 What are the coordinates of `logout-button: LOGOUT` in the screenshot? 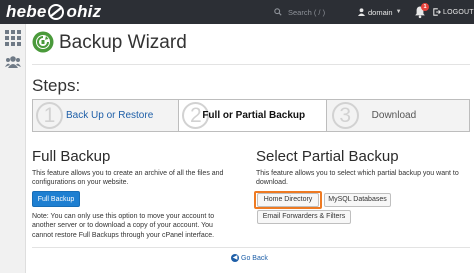 It's located at (453, 12).